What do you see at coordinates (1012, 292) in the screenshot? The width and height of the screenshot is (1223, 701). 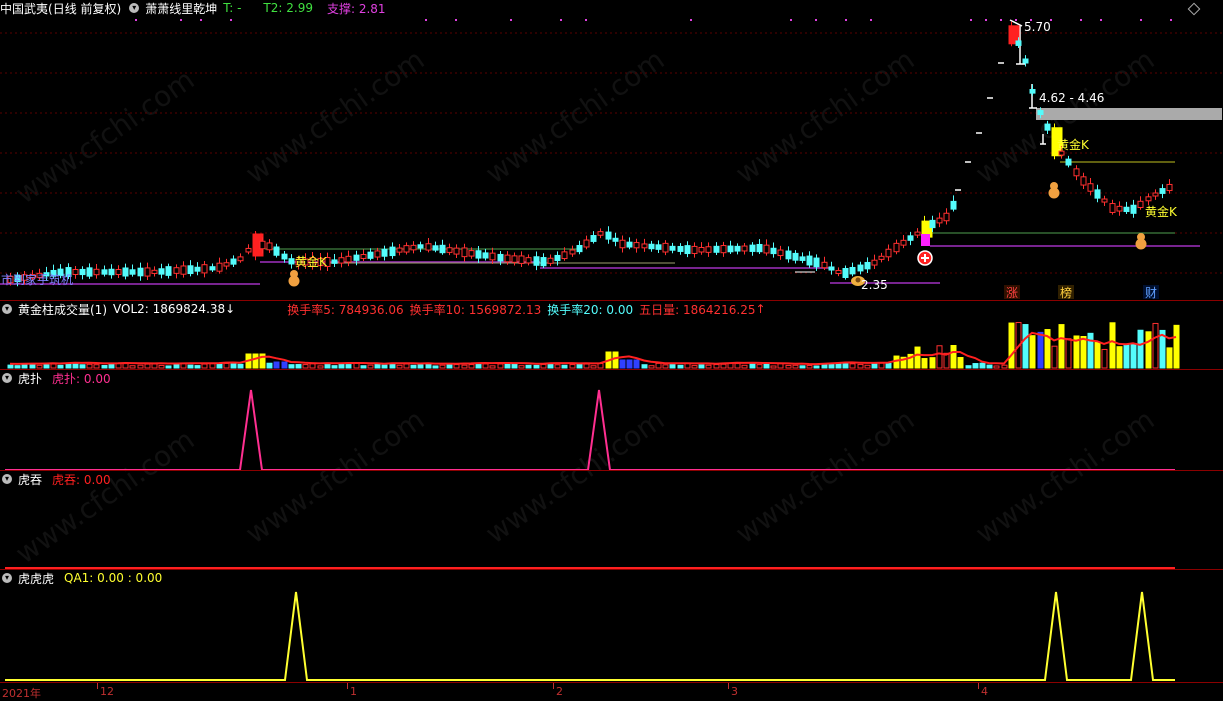 I see `marker-zhang: 涨` at bounding box center [1012, 292].